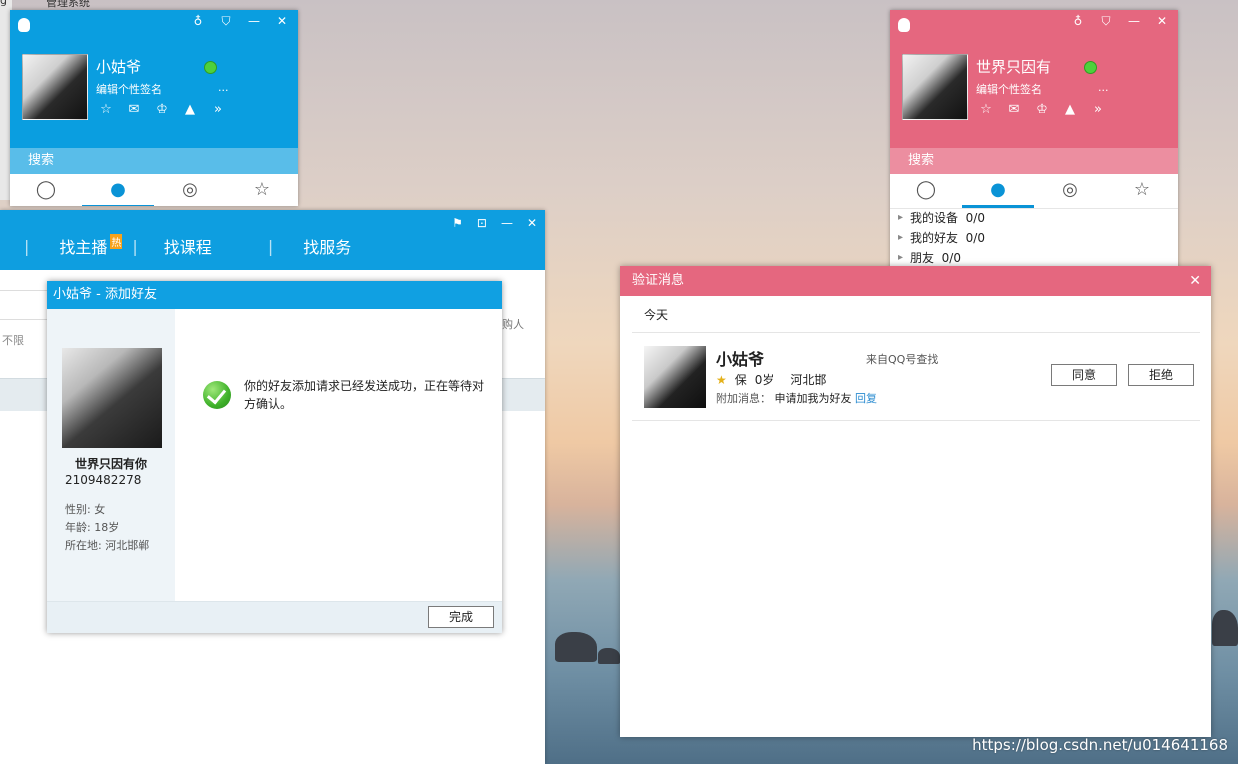  Describe the element at coordinates (103, 480) in the screenshot. I see `target-qq-number: 2109482278` at that location.